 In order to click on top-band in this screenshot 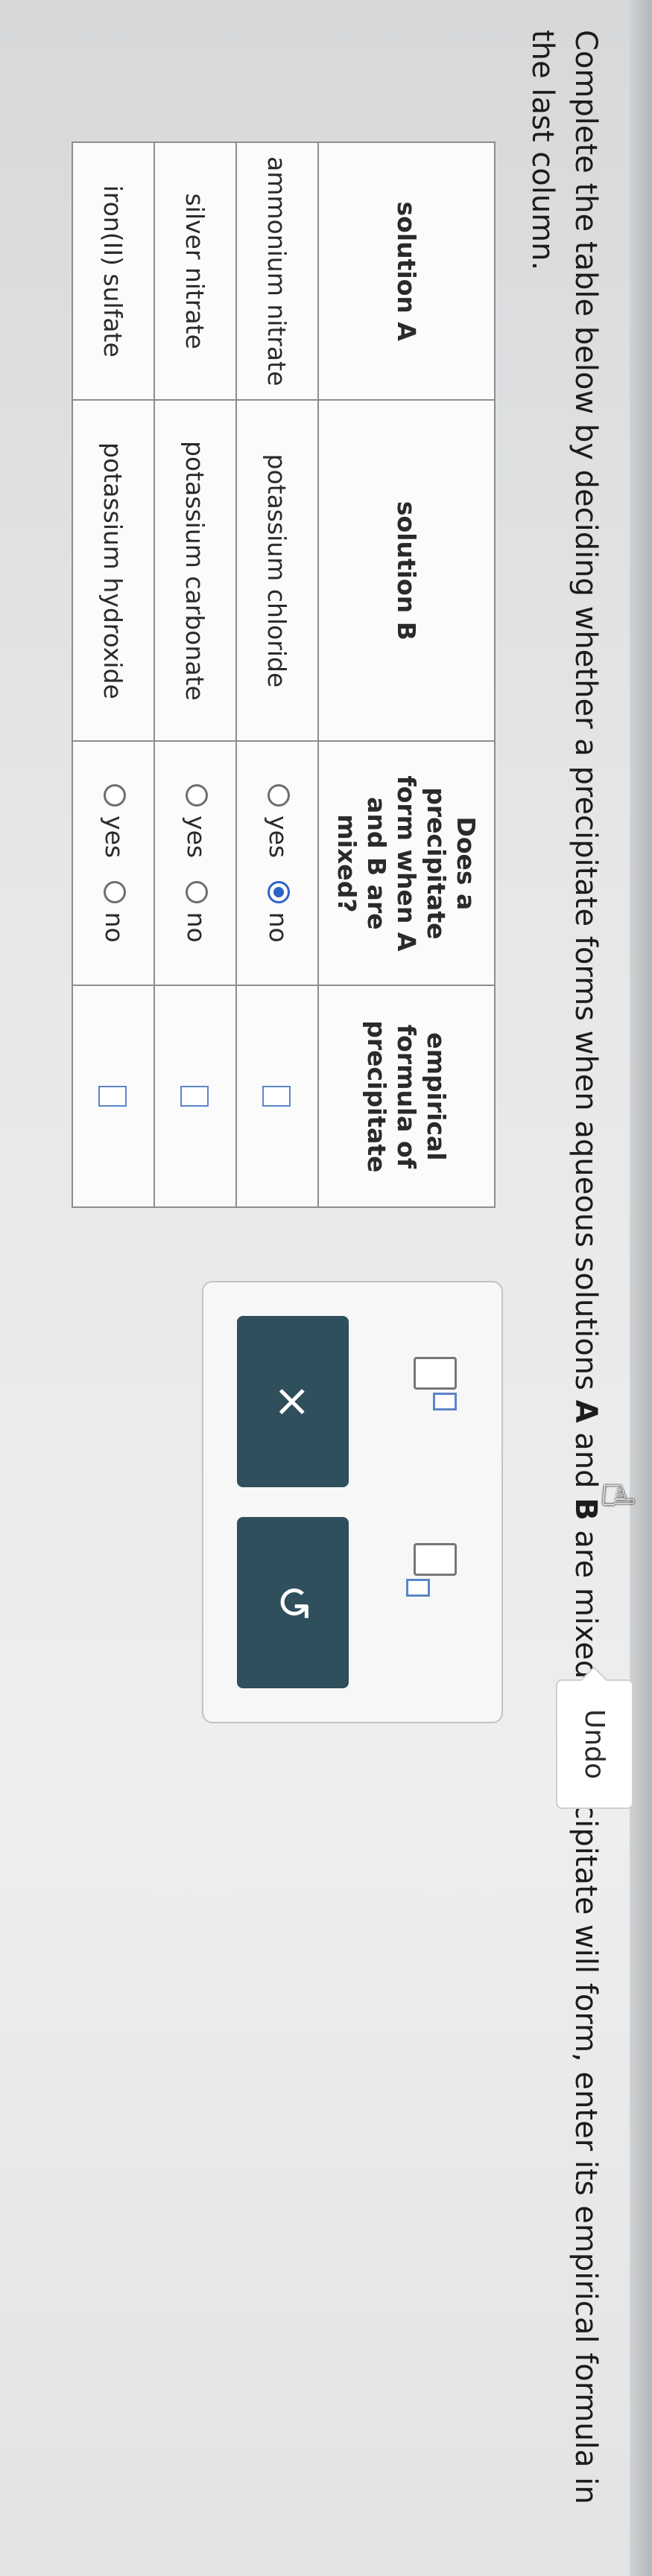, I will do `click(641, 1288)`.